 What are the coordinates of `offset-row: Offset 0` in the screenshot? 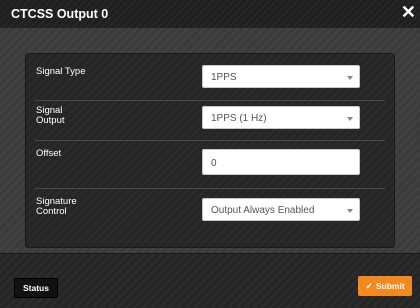 It's located at (210, 164).